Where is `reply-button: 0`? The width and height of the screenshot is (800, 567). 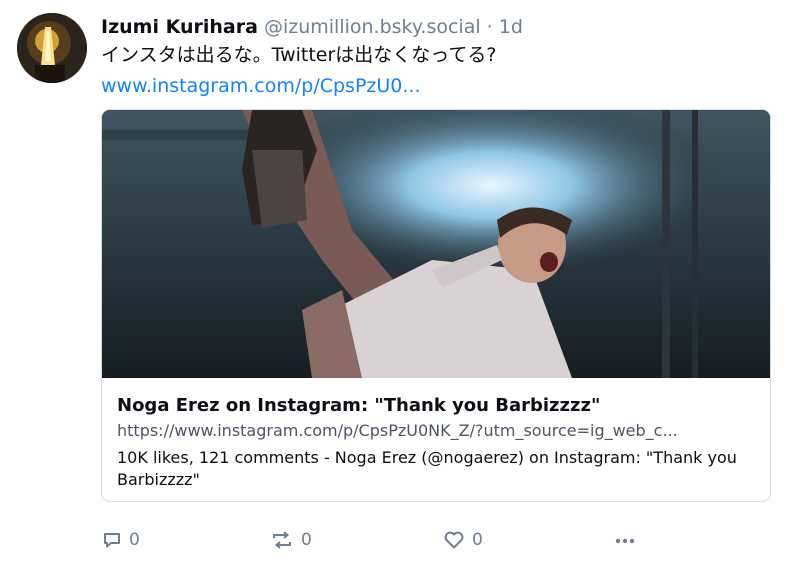
reply-button: 0 is located at coordinates (121, 540).